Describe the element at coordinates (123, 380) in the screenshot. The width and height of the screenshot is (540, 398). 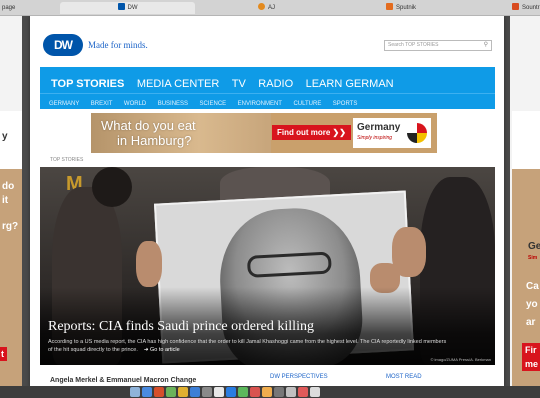
I see `next-article-title: Angela Merkel & Emmanuel Macron Change` at that location.